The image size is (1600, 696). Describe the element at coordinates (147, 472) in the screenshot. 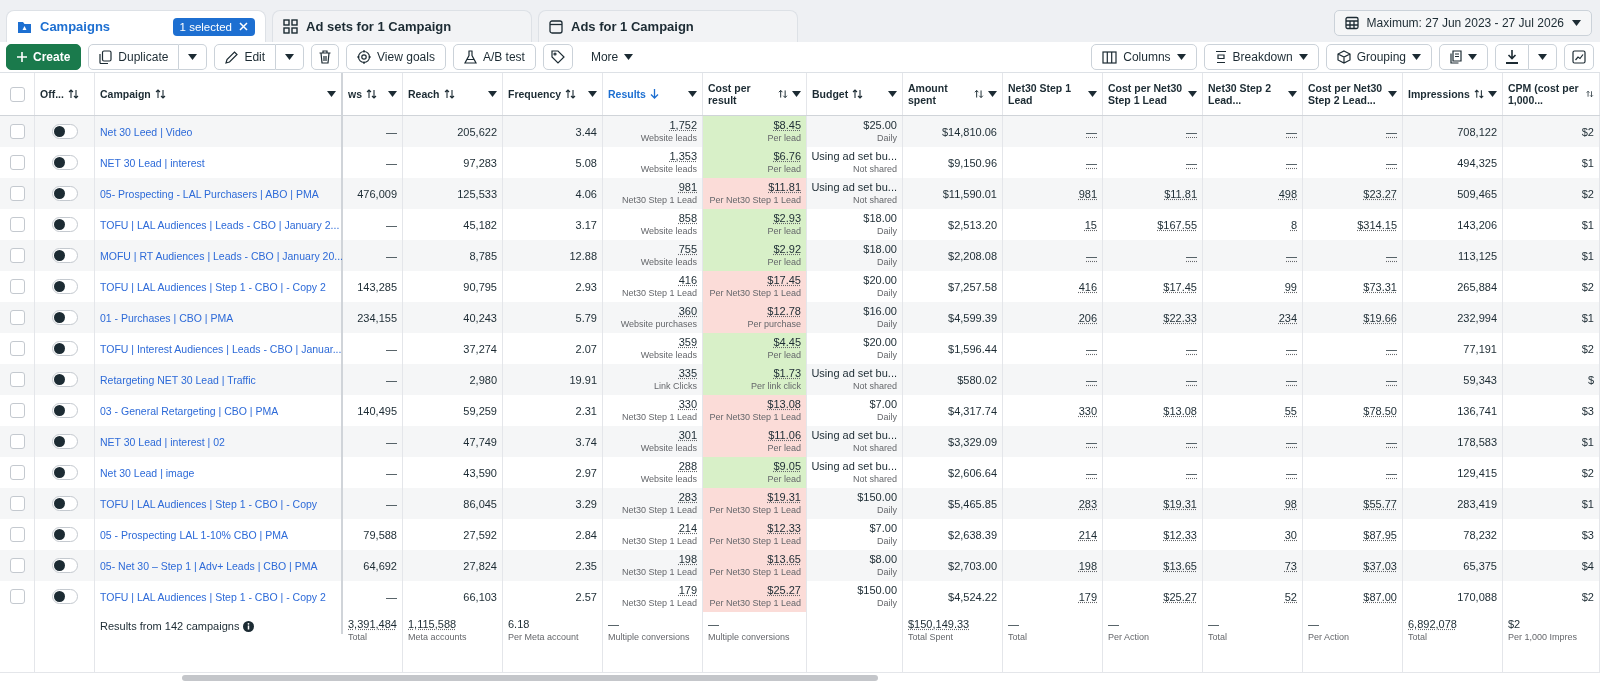

I see `campaign-link: Net 30 Lead | image` at that location.